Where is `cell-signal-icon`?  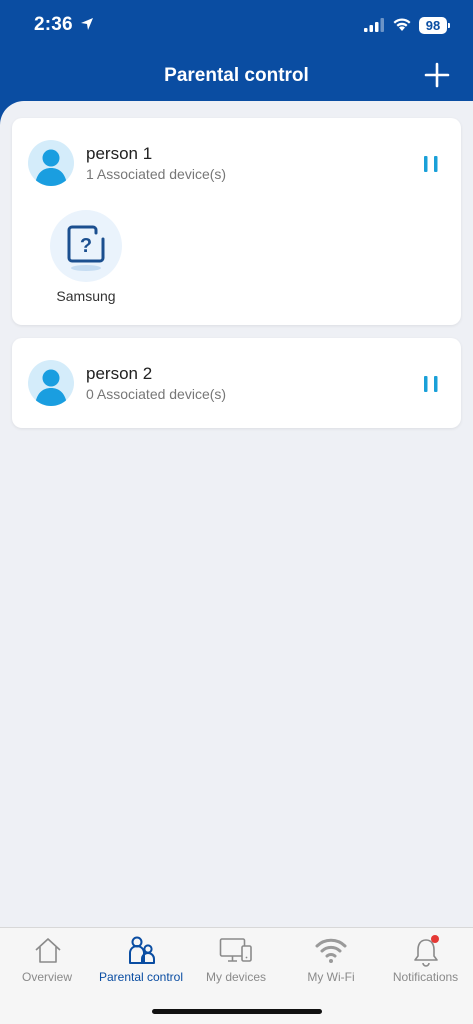 cell-signal-icon is located at coordinates (374, 25).